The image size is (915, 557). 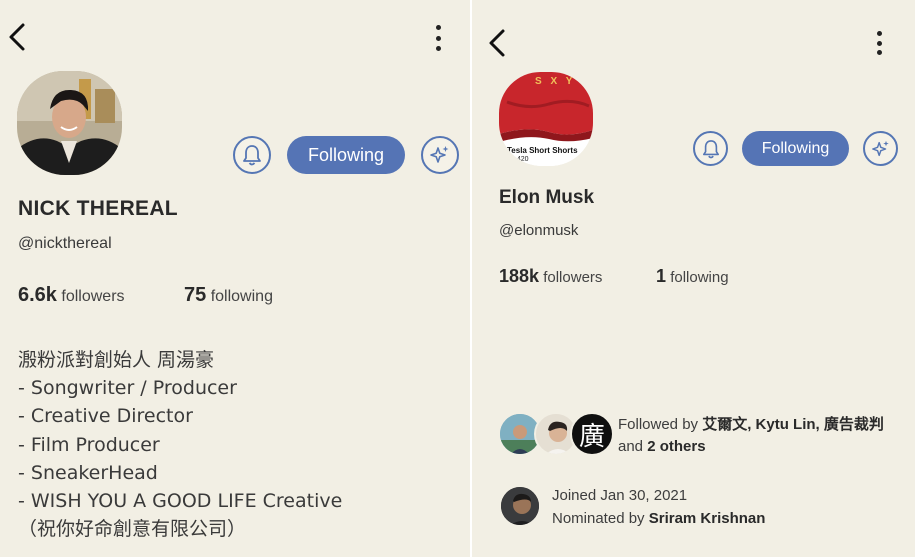 What do you see at coordinates (676, 446) in the screenshot?
I see `followed-by-others: 2 others` at bounding box center [676, 446].